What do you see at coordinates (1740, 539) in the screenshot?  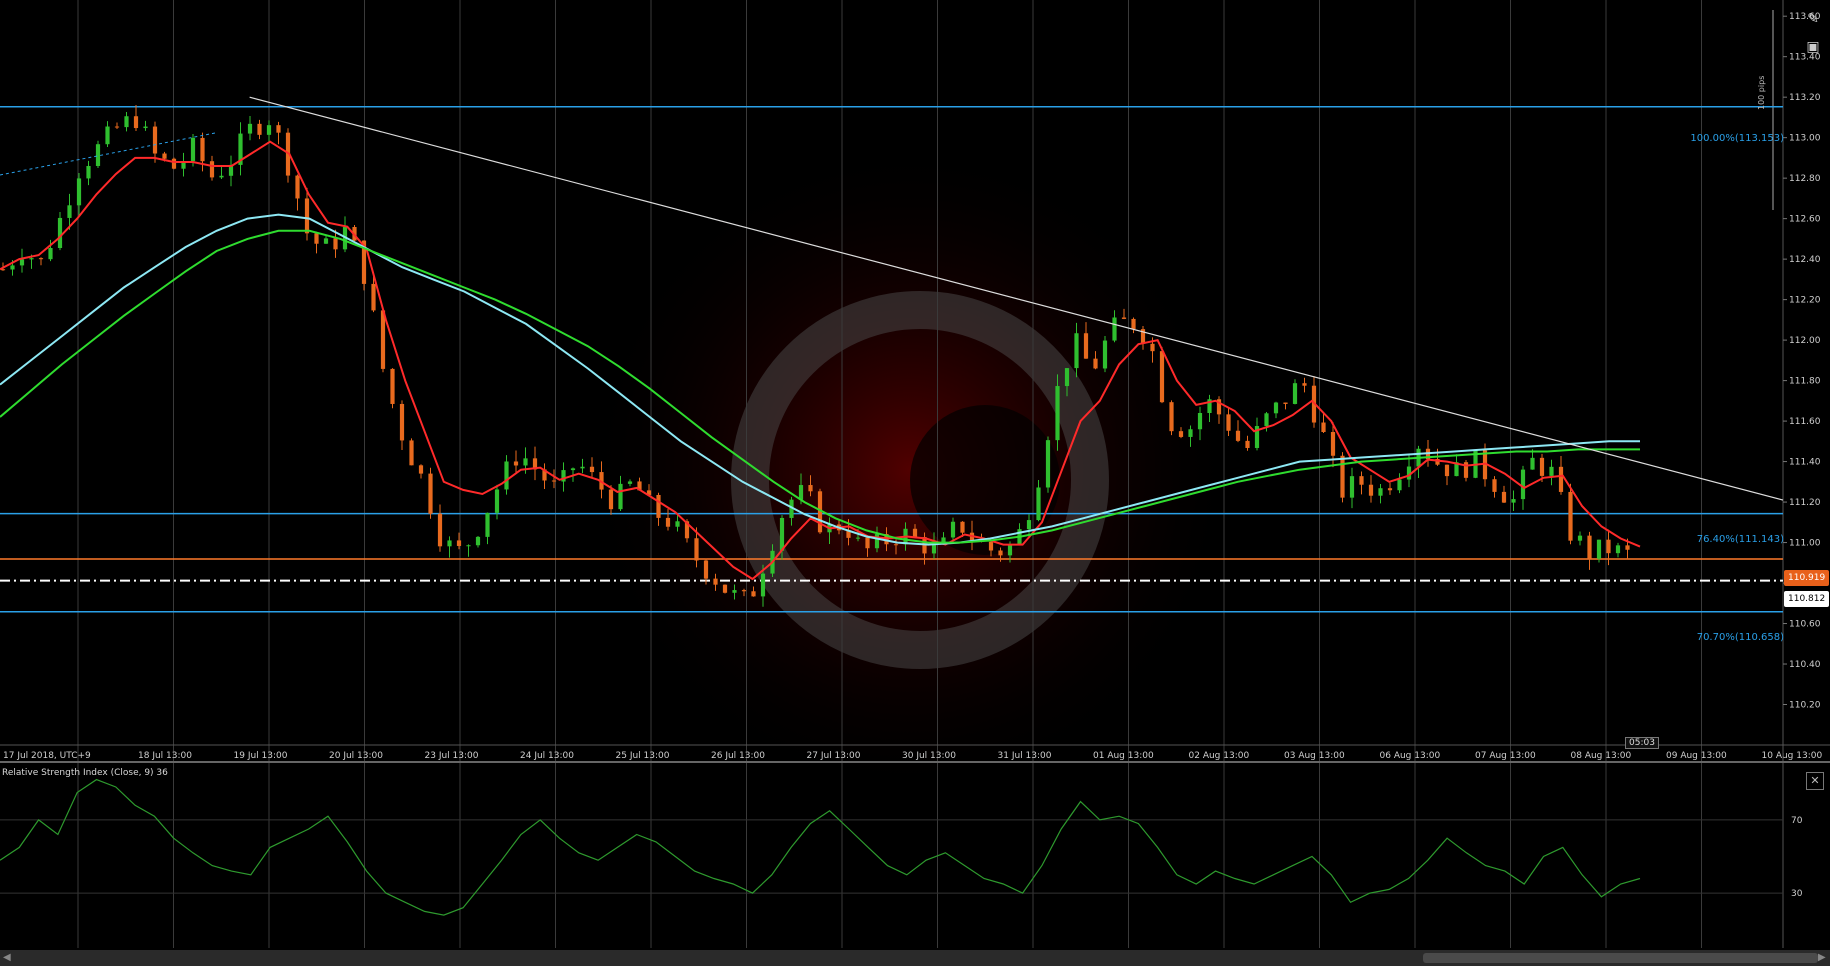 I see `fib-764-label: 76.40%(111.143)` at bounding box center [1740, 539].